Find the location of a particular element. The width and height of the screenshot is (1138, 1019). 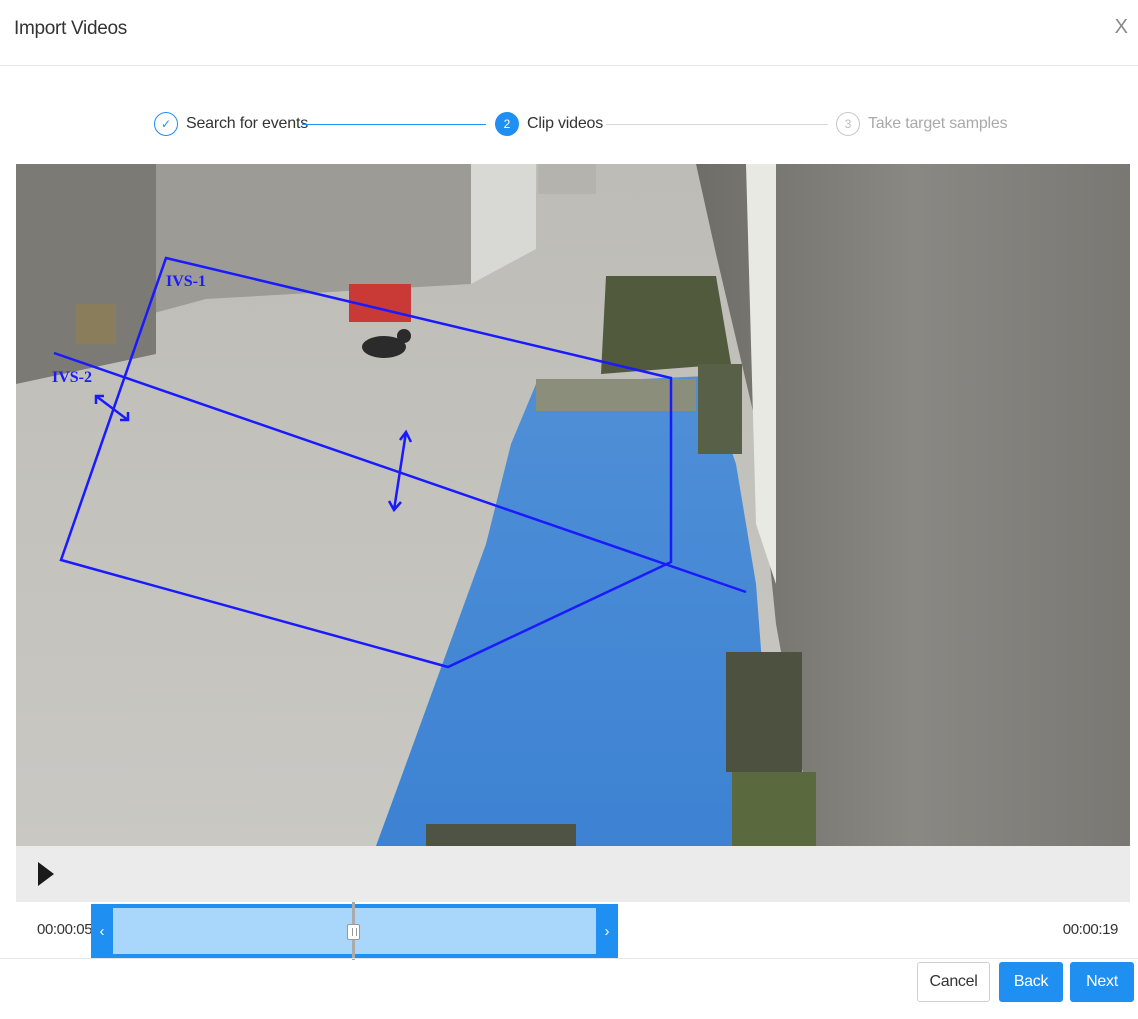

step-label: Clip videos is located at coordinates (565, 123).